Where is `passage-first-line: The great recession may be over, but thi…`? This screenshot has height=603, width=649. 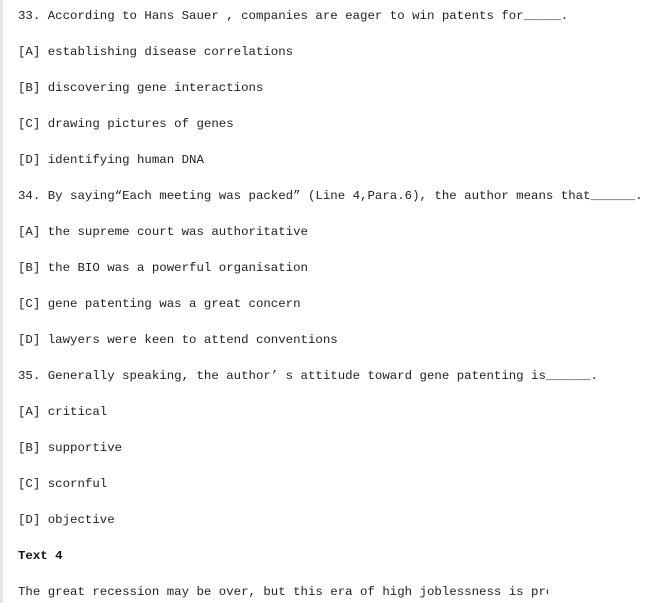 passage-first-line: The great recession may be over, but thi… is located at coordinates (283, 592).